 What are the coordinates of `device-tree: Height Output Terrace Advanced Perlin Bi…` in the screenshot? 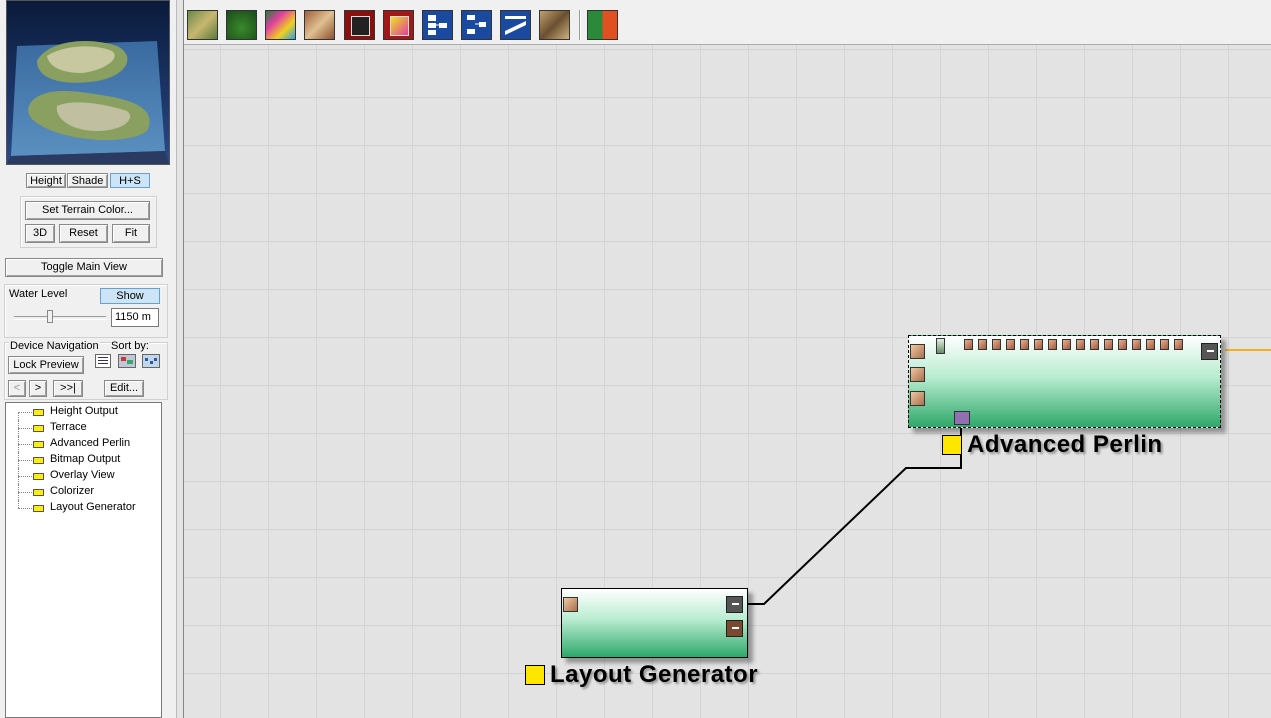 It's located at (83, 560).